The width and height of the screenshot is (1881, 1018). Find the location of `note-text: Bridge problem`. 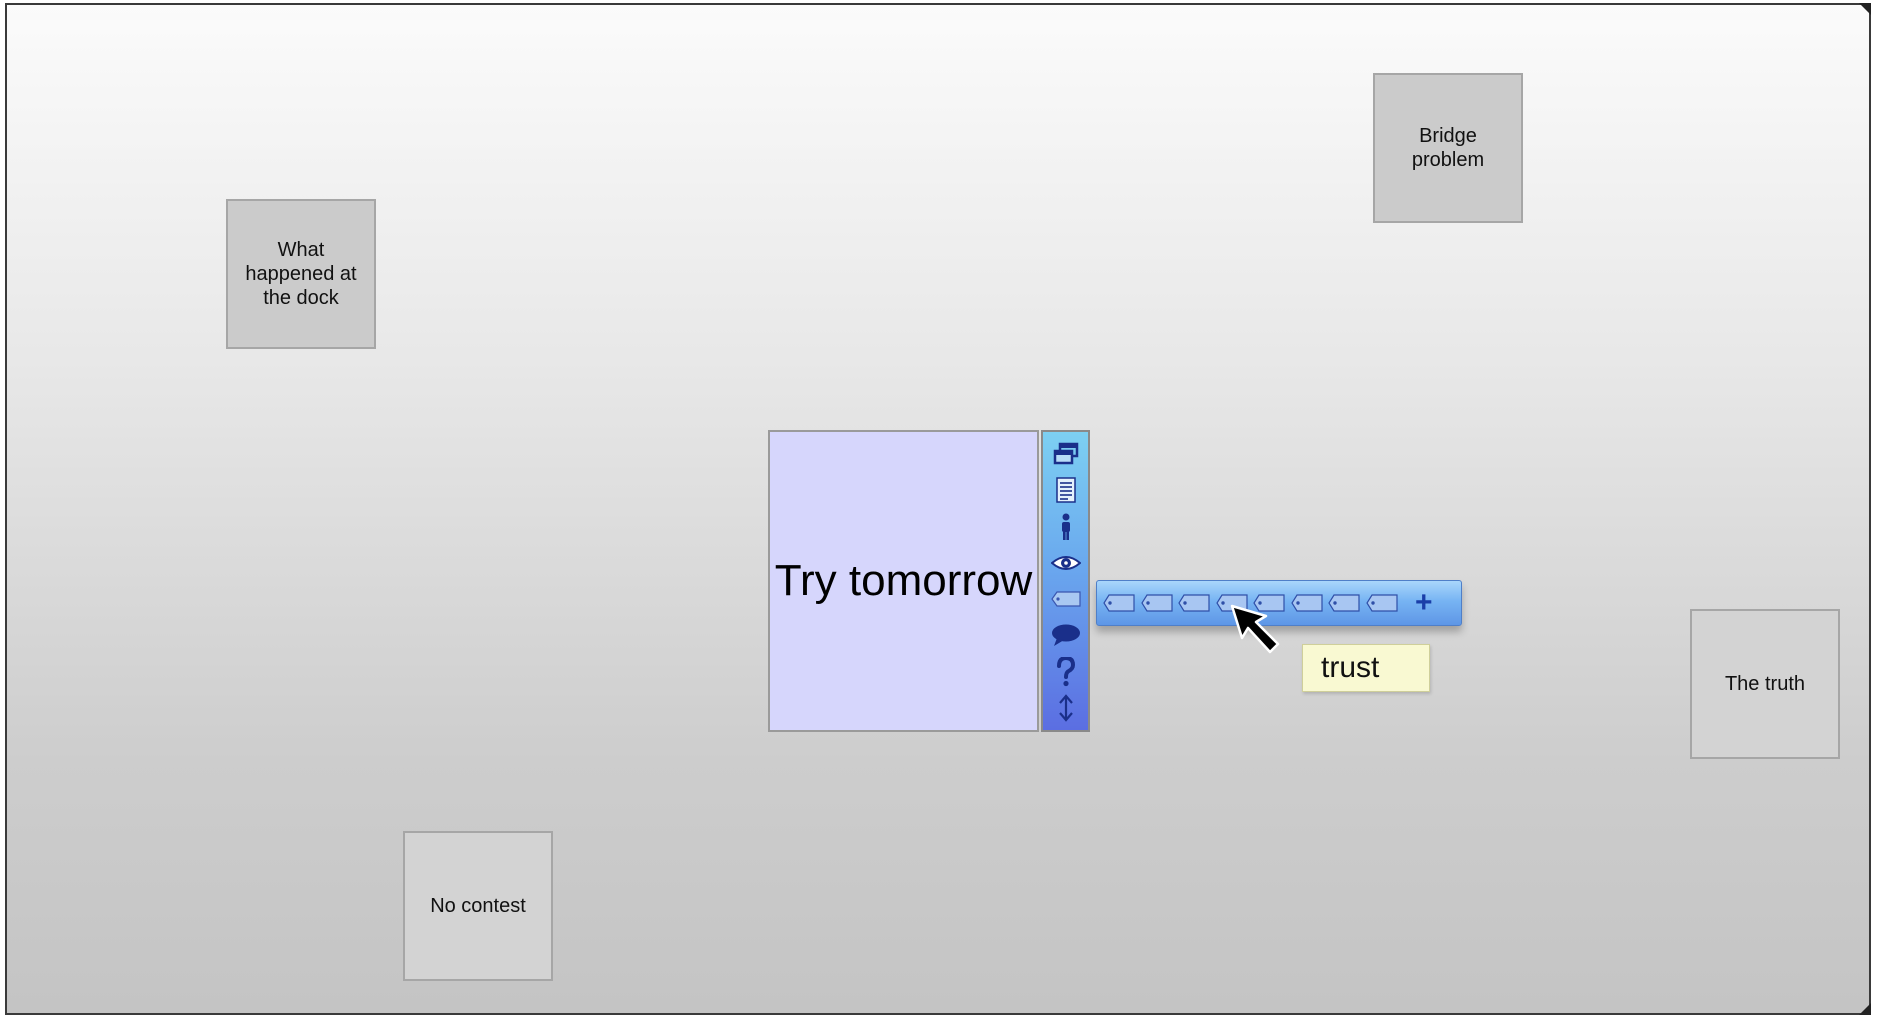

note-text: Bridge problem is located at coordinates (1448, 148).